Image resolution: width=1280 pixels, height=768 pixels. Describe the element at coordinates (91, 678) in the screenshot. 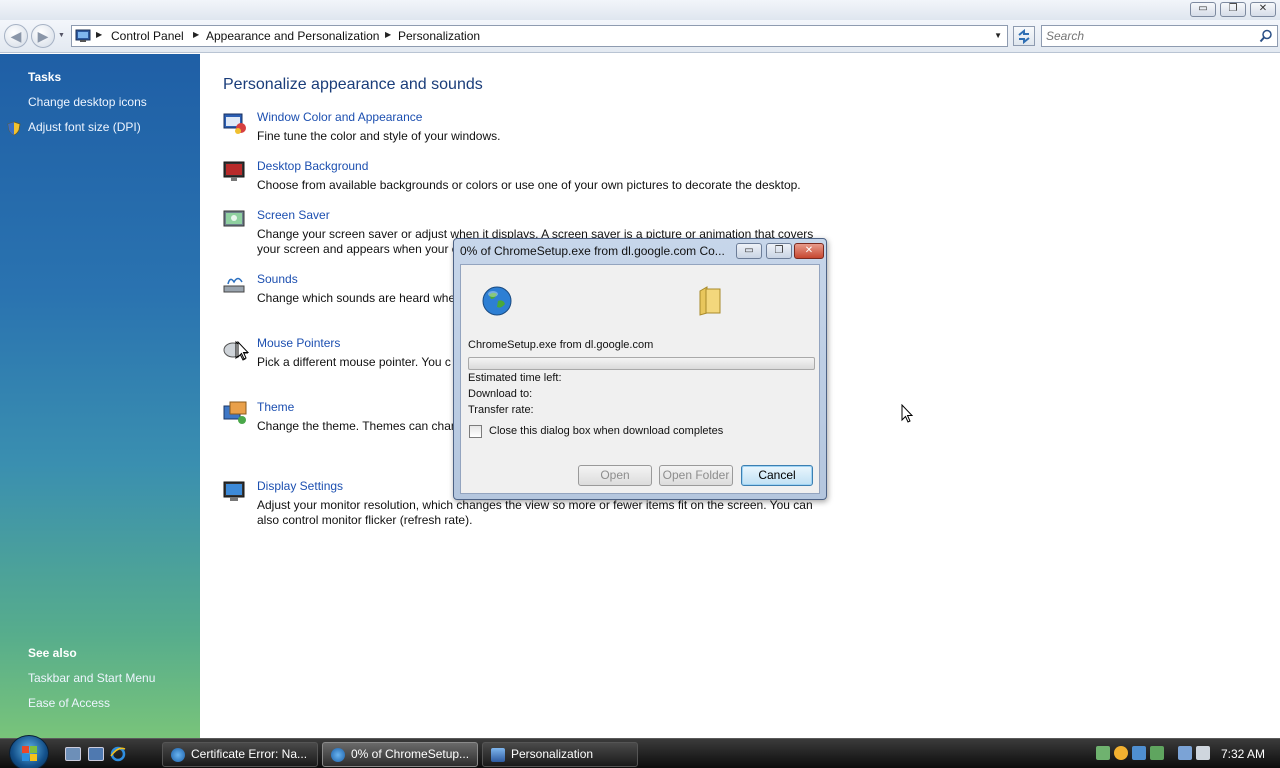

I see `taskbar-start-menu-link: Taskbar and Start Menu` at that location.